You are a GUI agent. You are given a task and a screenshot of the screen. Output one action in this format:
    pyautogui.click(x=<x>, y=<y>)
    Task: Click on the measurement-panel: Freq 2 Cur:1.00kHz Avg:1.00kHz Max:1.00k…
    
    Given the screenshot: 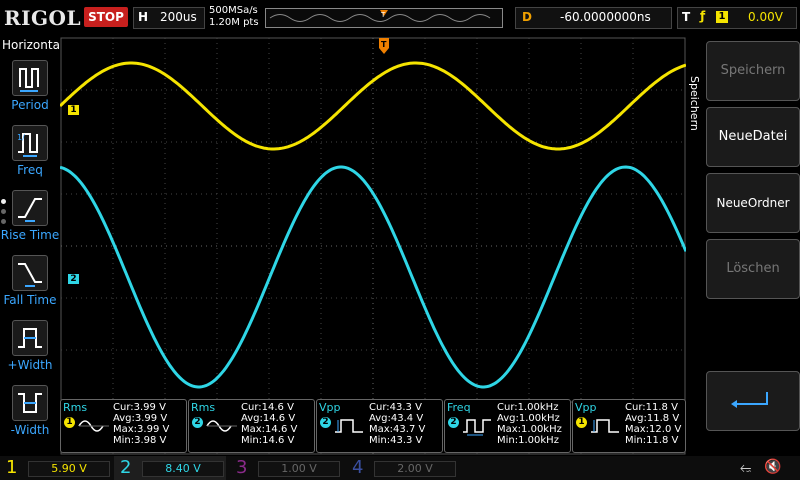 What is the action you would take?
    pyautogui.click(x=507, y=426)
    